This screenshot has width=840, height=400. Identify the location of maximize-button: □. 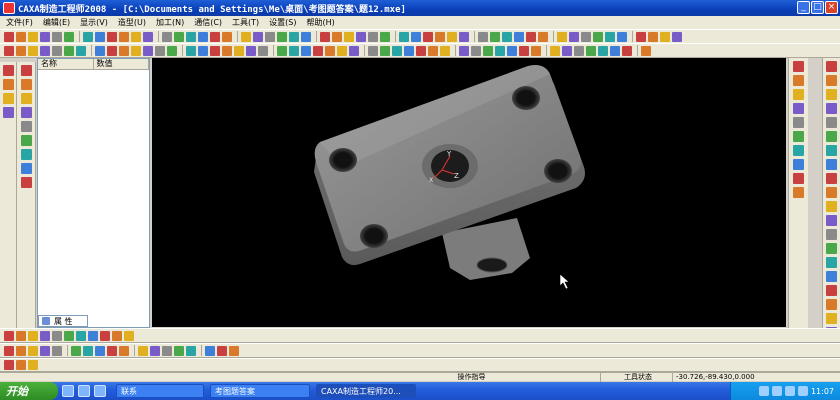
(817, 7).